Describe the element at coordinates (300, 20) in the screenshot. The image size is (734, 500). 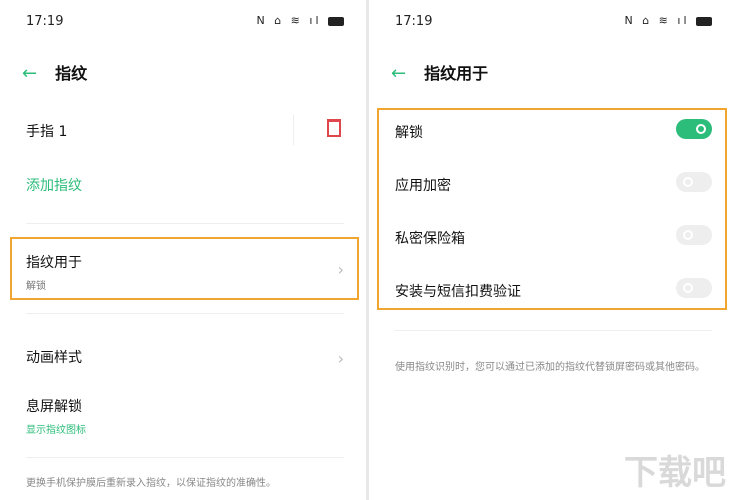
I see `status-icons: N ⌂ ≋ ıl` at that location.